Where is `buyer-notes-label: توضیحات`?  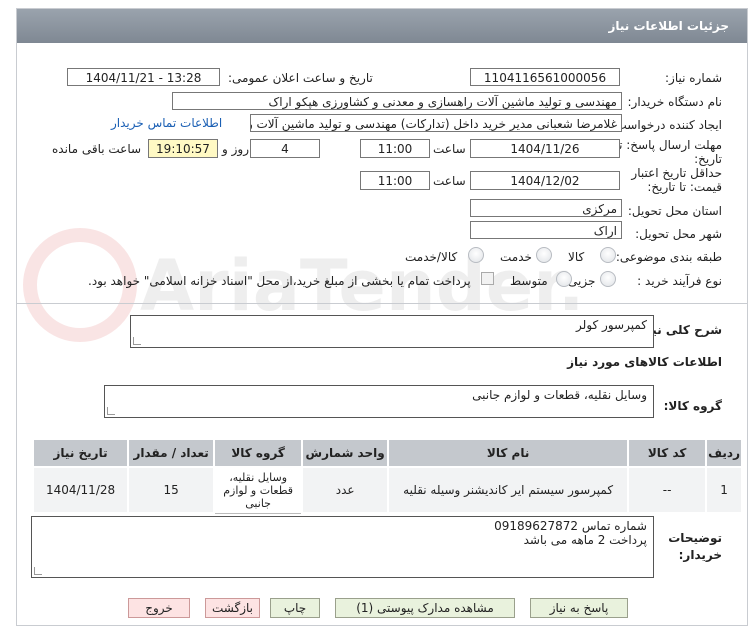
buyer-notes-label: توضیحات is located at coordinates (695, 538).